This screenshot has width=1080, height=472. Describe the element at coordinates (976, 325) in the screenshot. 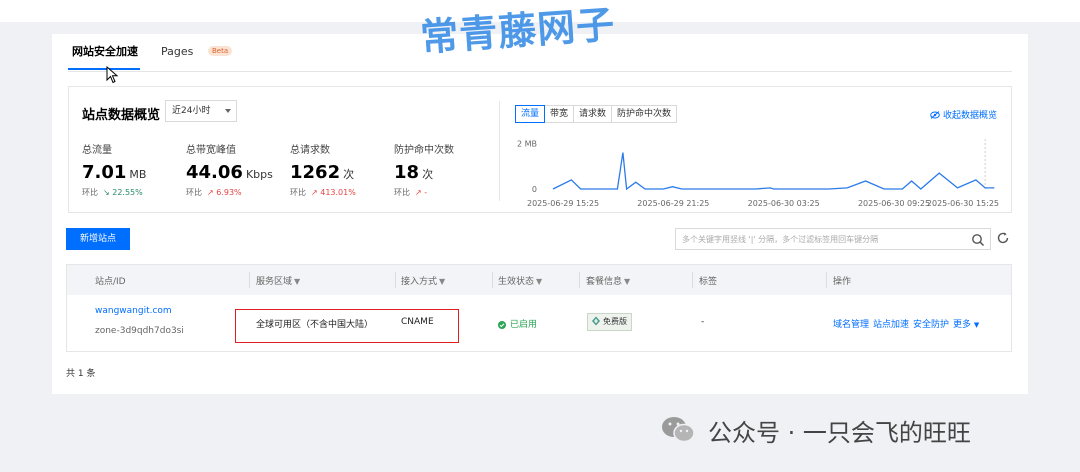

I see `chevron-down-icon: ▼` at that location.